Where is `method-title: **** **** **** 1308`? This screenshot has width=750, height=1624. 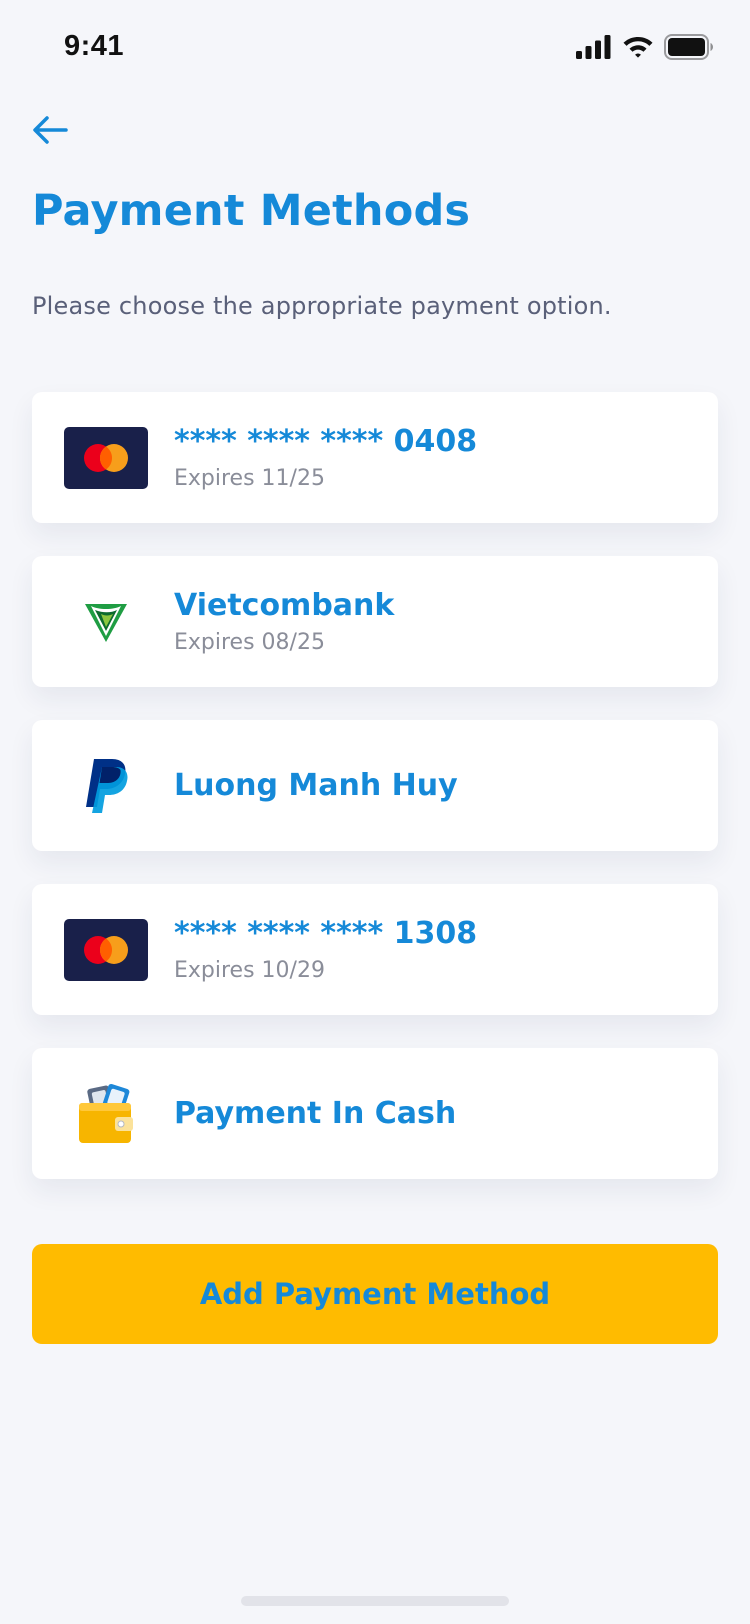
method-title: **** **** **** 1308 is located at coordinates (326, 933).